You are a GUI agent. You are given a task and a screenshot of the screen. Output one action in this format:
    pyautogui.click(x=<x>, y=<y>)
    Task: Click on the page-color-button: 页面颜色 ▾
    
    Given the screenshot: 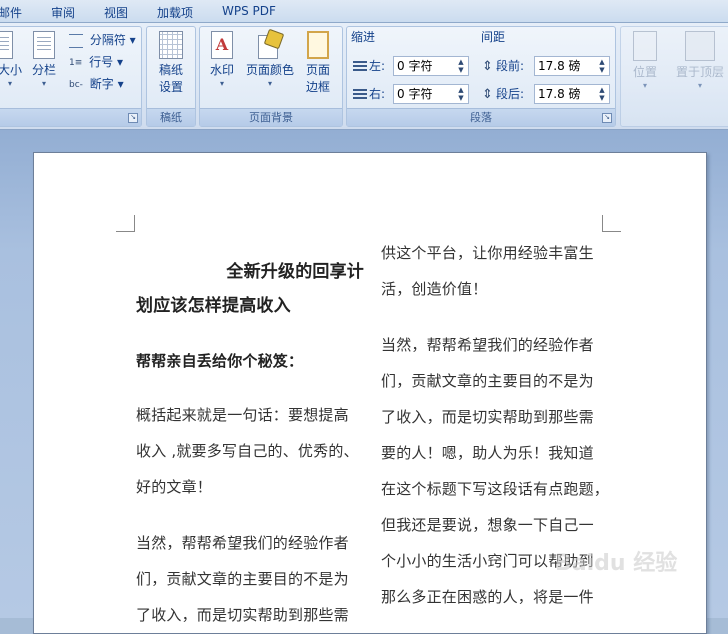 What is the action you would take?
    pyautogui.click(x=270, y=58)
    